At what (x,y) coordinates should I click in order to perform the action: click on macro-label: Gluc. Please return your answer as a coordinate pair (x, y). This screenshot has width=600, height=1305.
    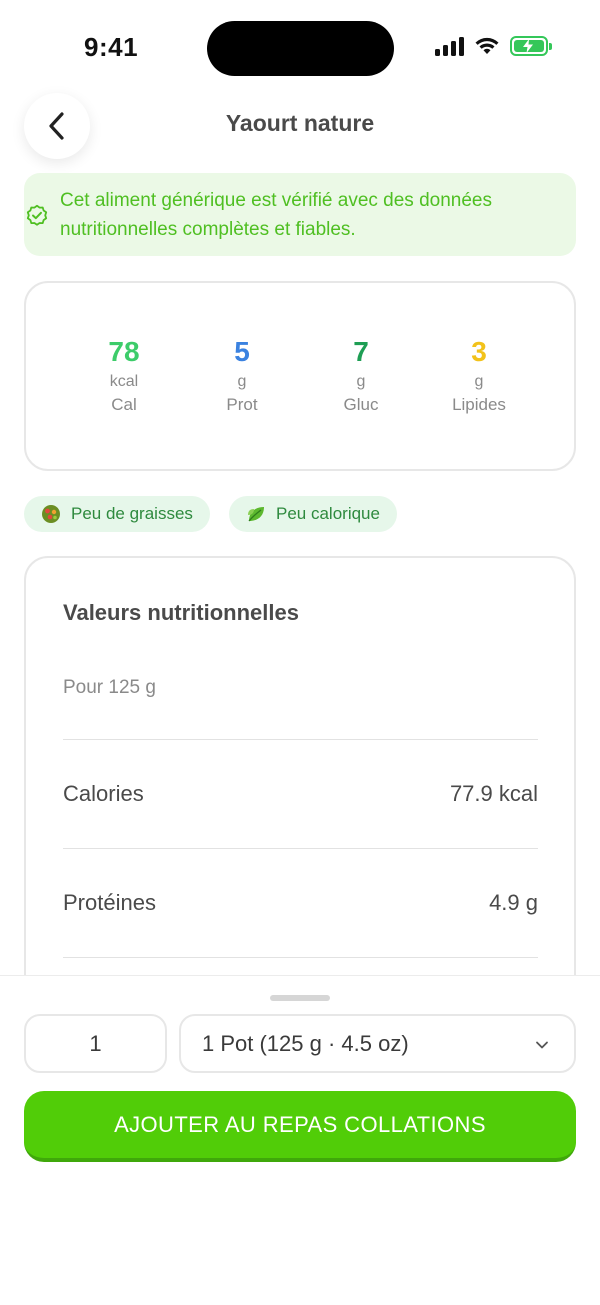
    Looking at the image, I should click on (361, 404).